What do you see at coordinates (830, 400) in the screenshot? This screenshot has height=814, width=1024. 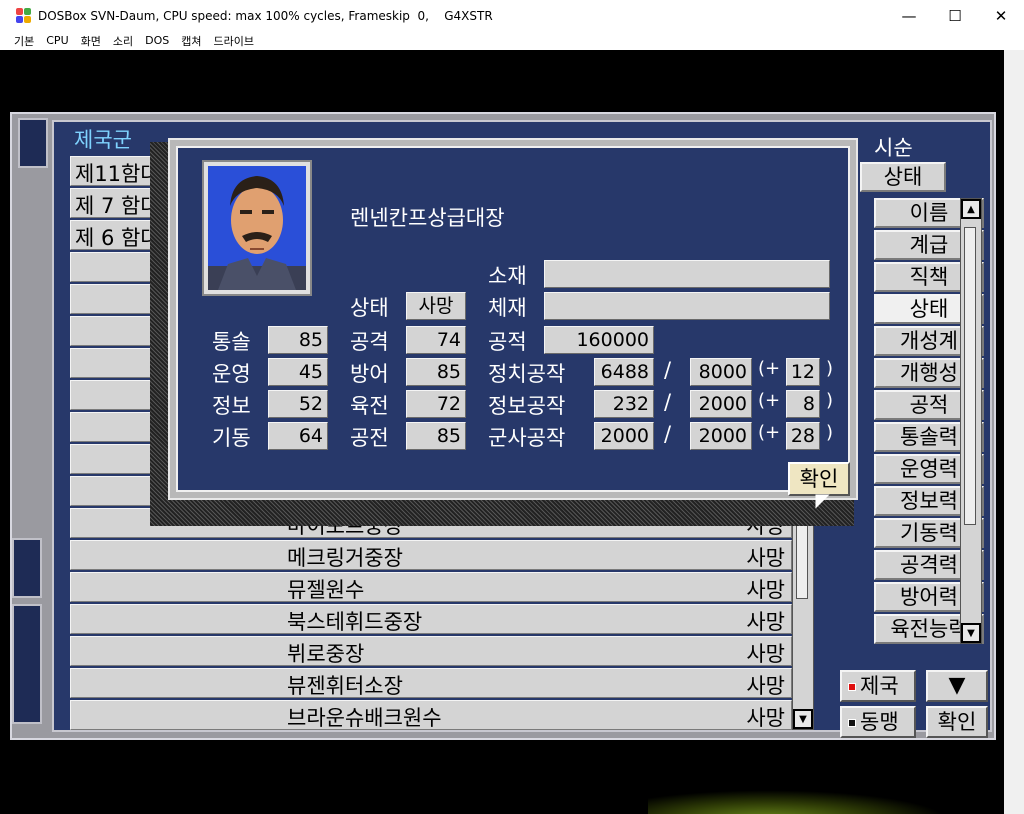 I see `intel-op-plus-close: )` at bounding box center [830, 400].